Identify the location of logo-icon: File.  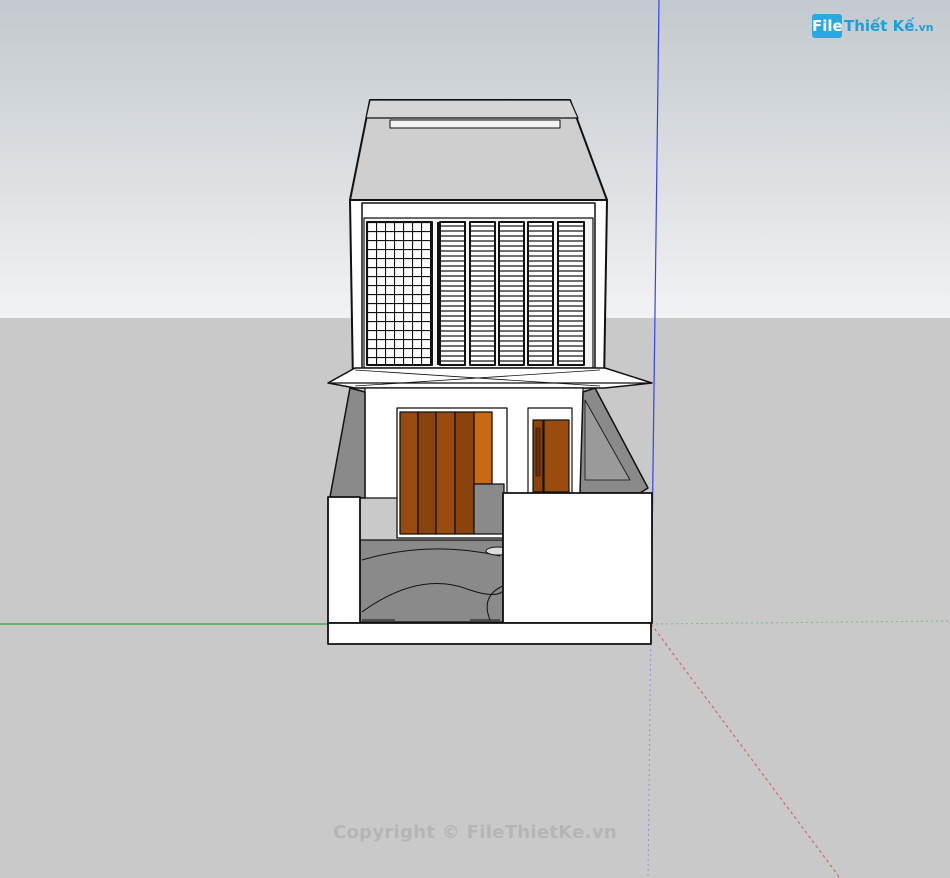
(827, 26).